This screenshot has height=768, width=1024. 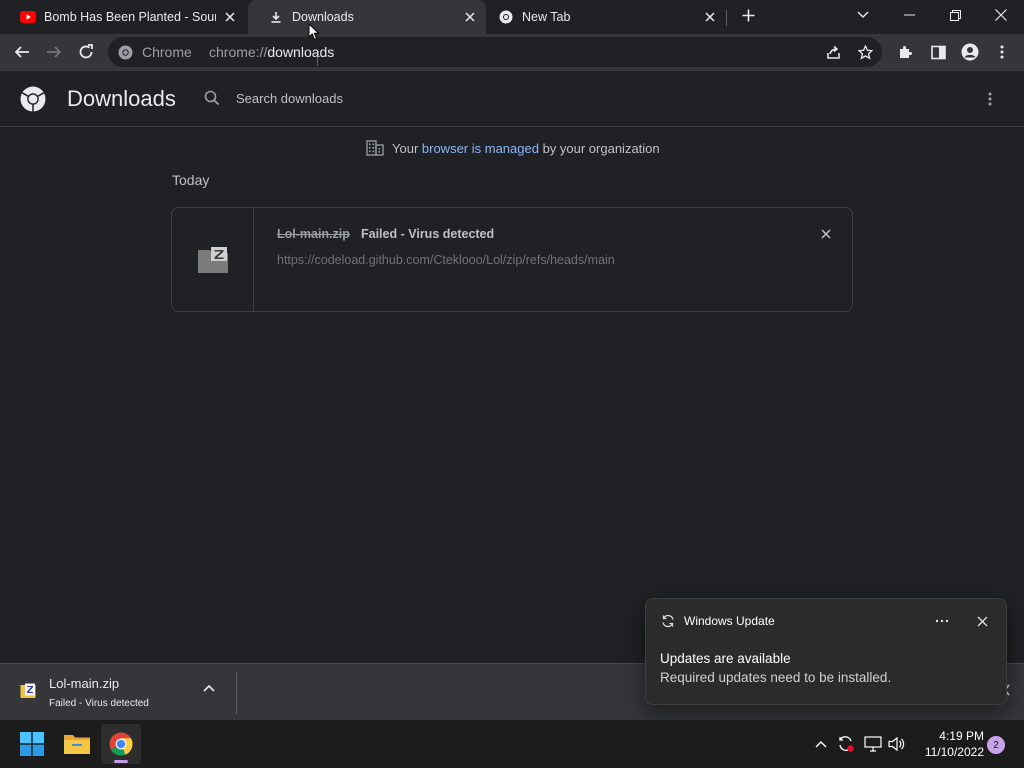 I want to click on shelf-filename: Lol-main.zip, so click(x=84, y=683).